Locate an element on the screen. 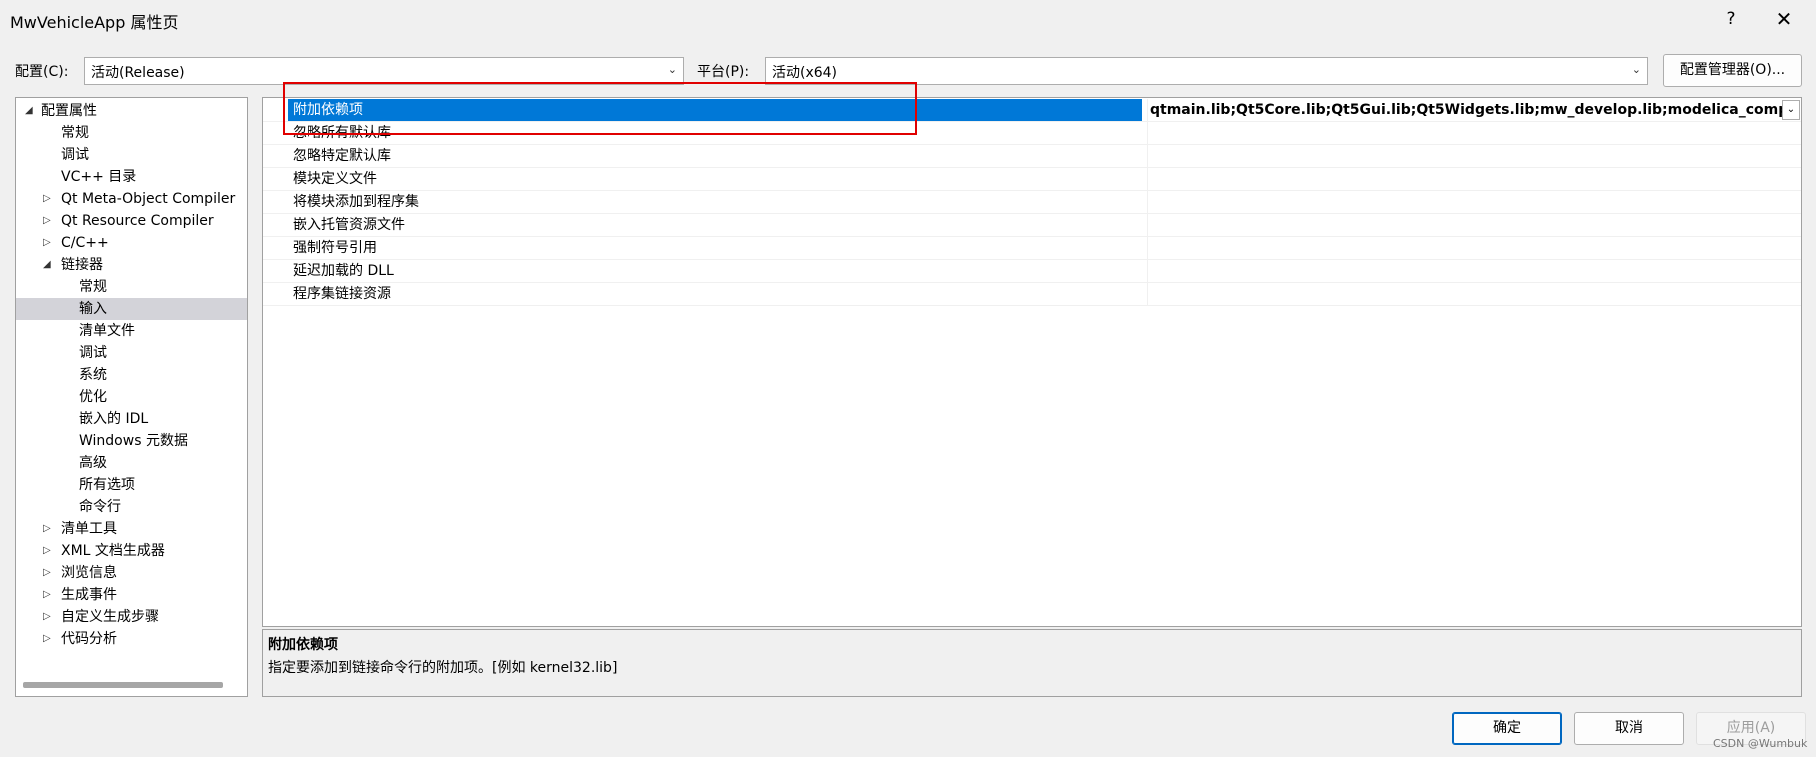 The height and width of the screenshot is (757, 1816). property-row: 将模块添加到程序集 is located at coordinates (1032, 202).